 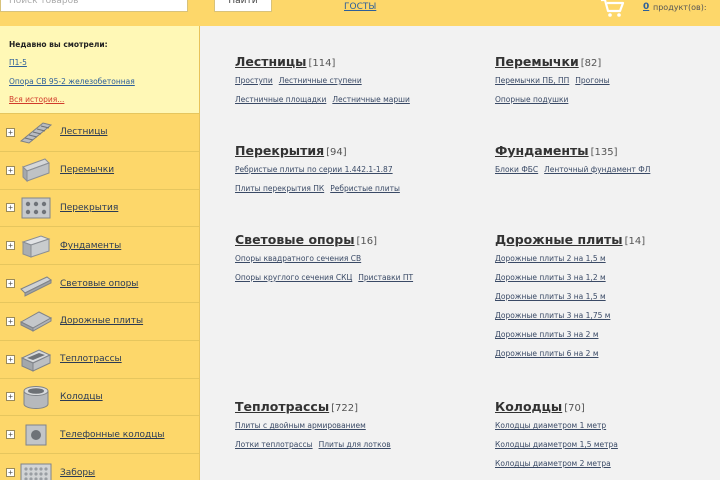 I want to click on category-title: Теплотрассы, so click(x=282, y=406).